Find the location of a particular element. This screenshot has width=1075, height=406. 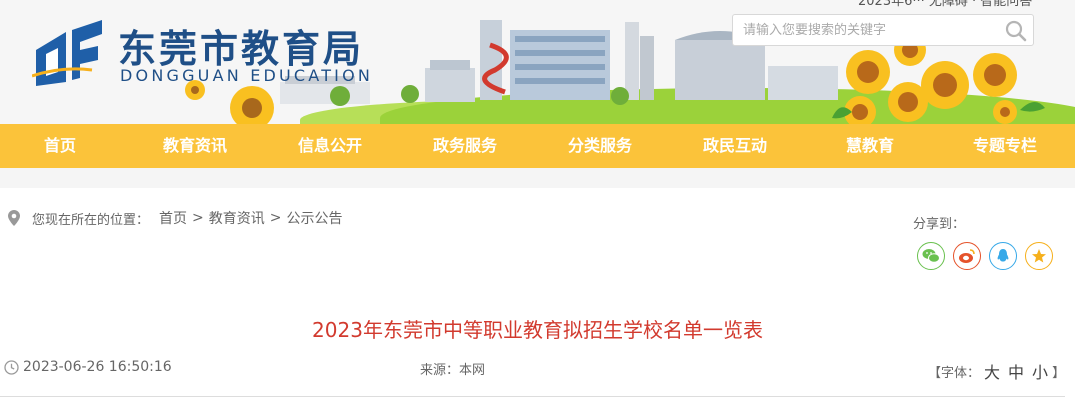

site-title: 东莞市教育局 is located at coordinates (241, 49).